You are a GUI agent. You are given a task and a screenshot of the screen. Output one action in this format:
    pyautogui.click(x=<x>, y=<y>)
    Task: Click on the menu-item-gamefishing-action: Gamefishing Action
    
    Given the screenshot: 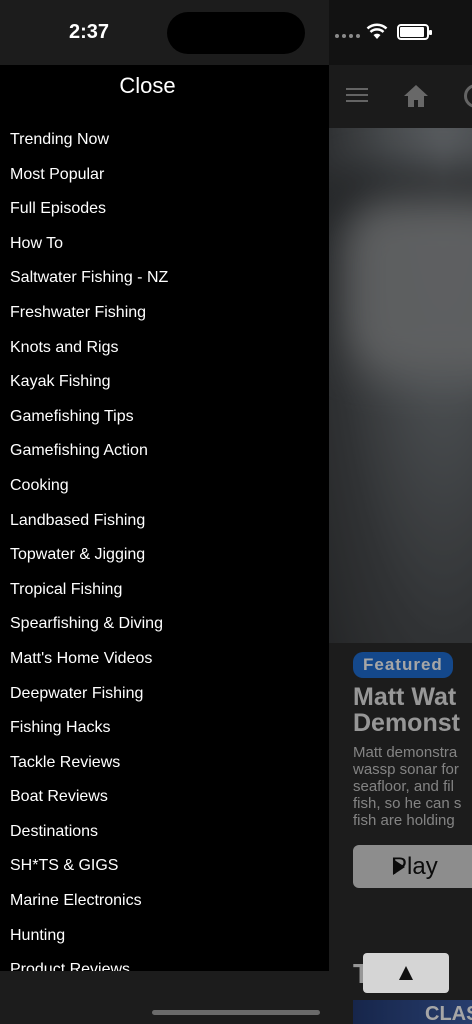 What is the action you would take?
    pyautogui.click(x=89, y=457)
    